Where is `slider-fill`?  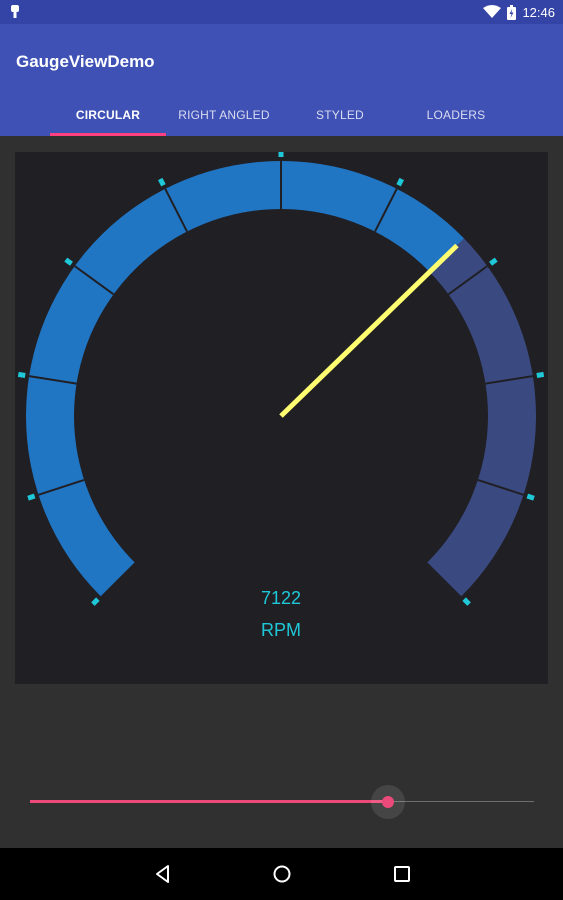 slider-fill is located at coordinates (209, 801).